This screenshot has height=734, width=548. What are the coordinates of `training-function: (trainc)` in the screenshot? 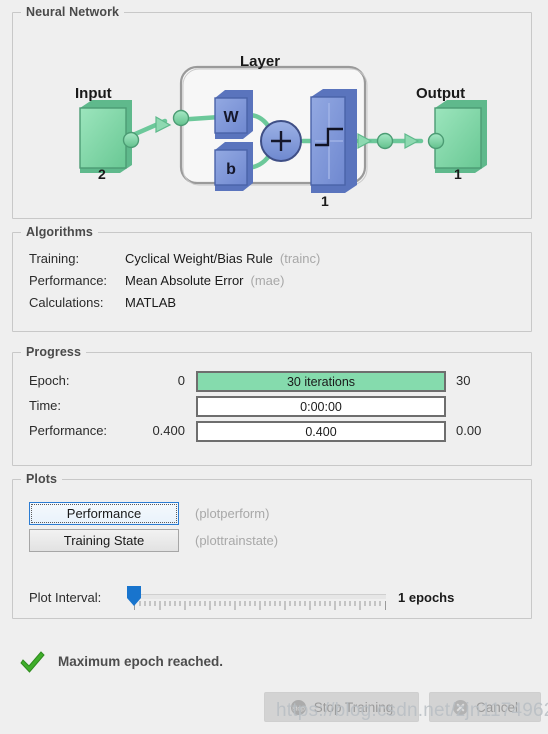 It's located at (300, 258).